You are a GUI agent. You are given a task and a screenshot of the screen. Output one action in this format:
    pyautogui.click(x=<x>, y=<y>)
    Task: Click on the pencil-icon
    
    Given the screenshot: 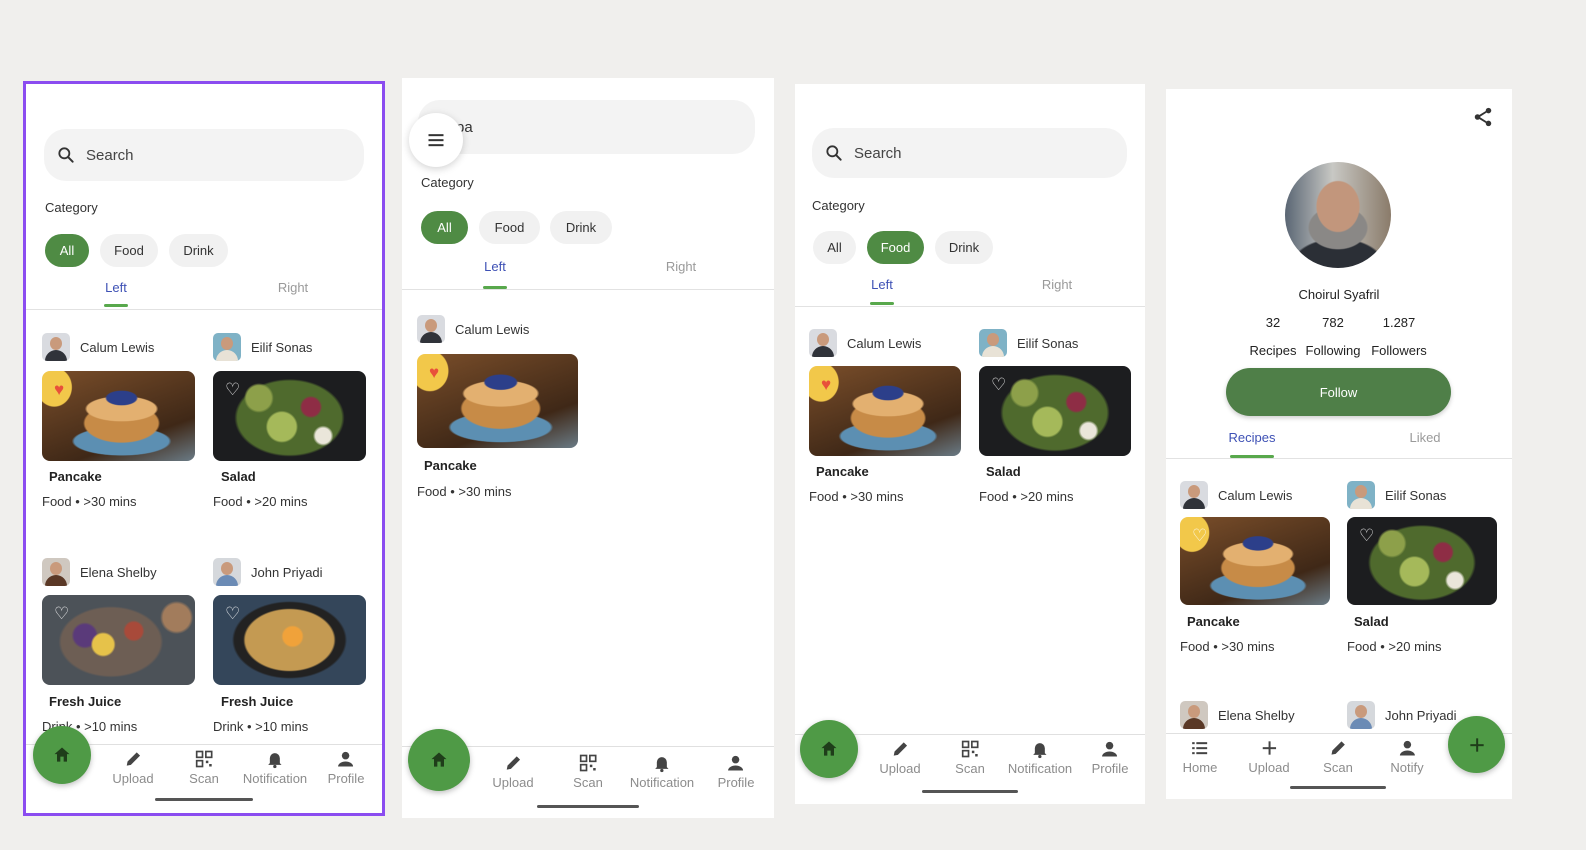 What is the action you would take?
    pyautogui.click(x=1338, y=748)
    